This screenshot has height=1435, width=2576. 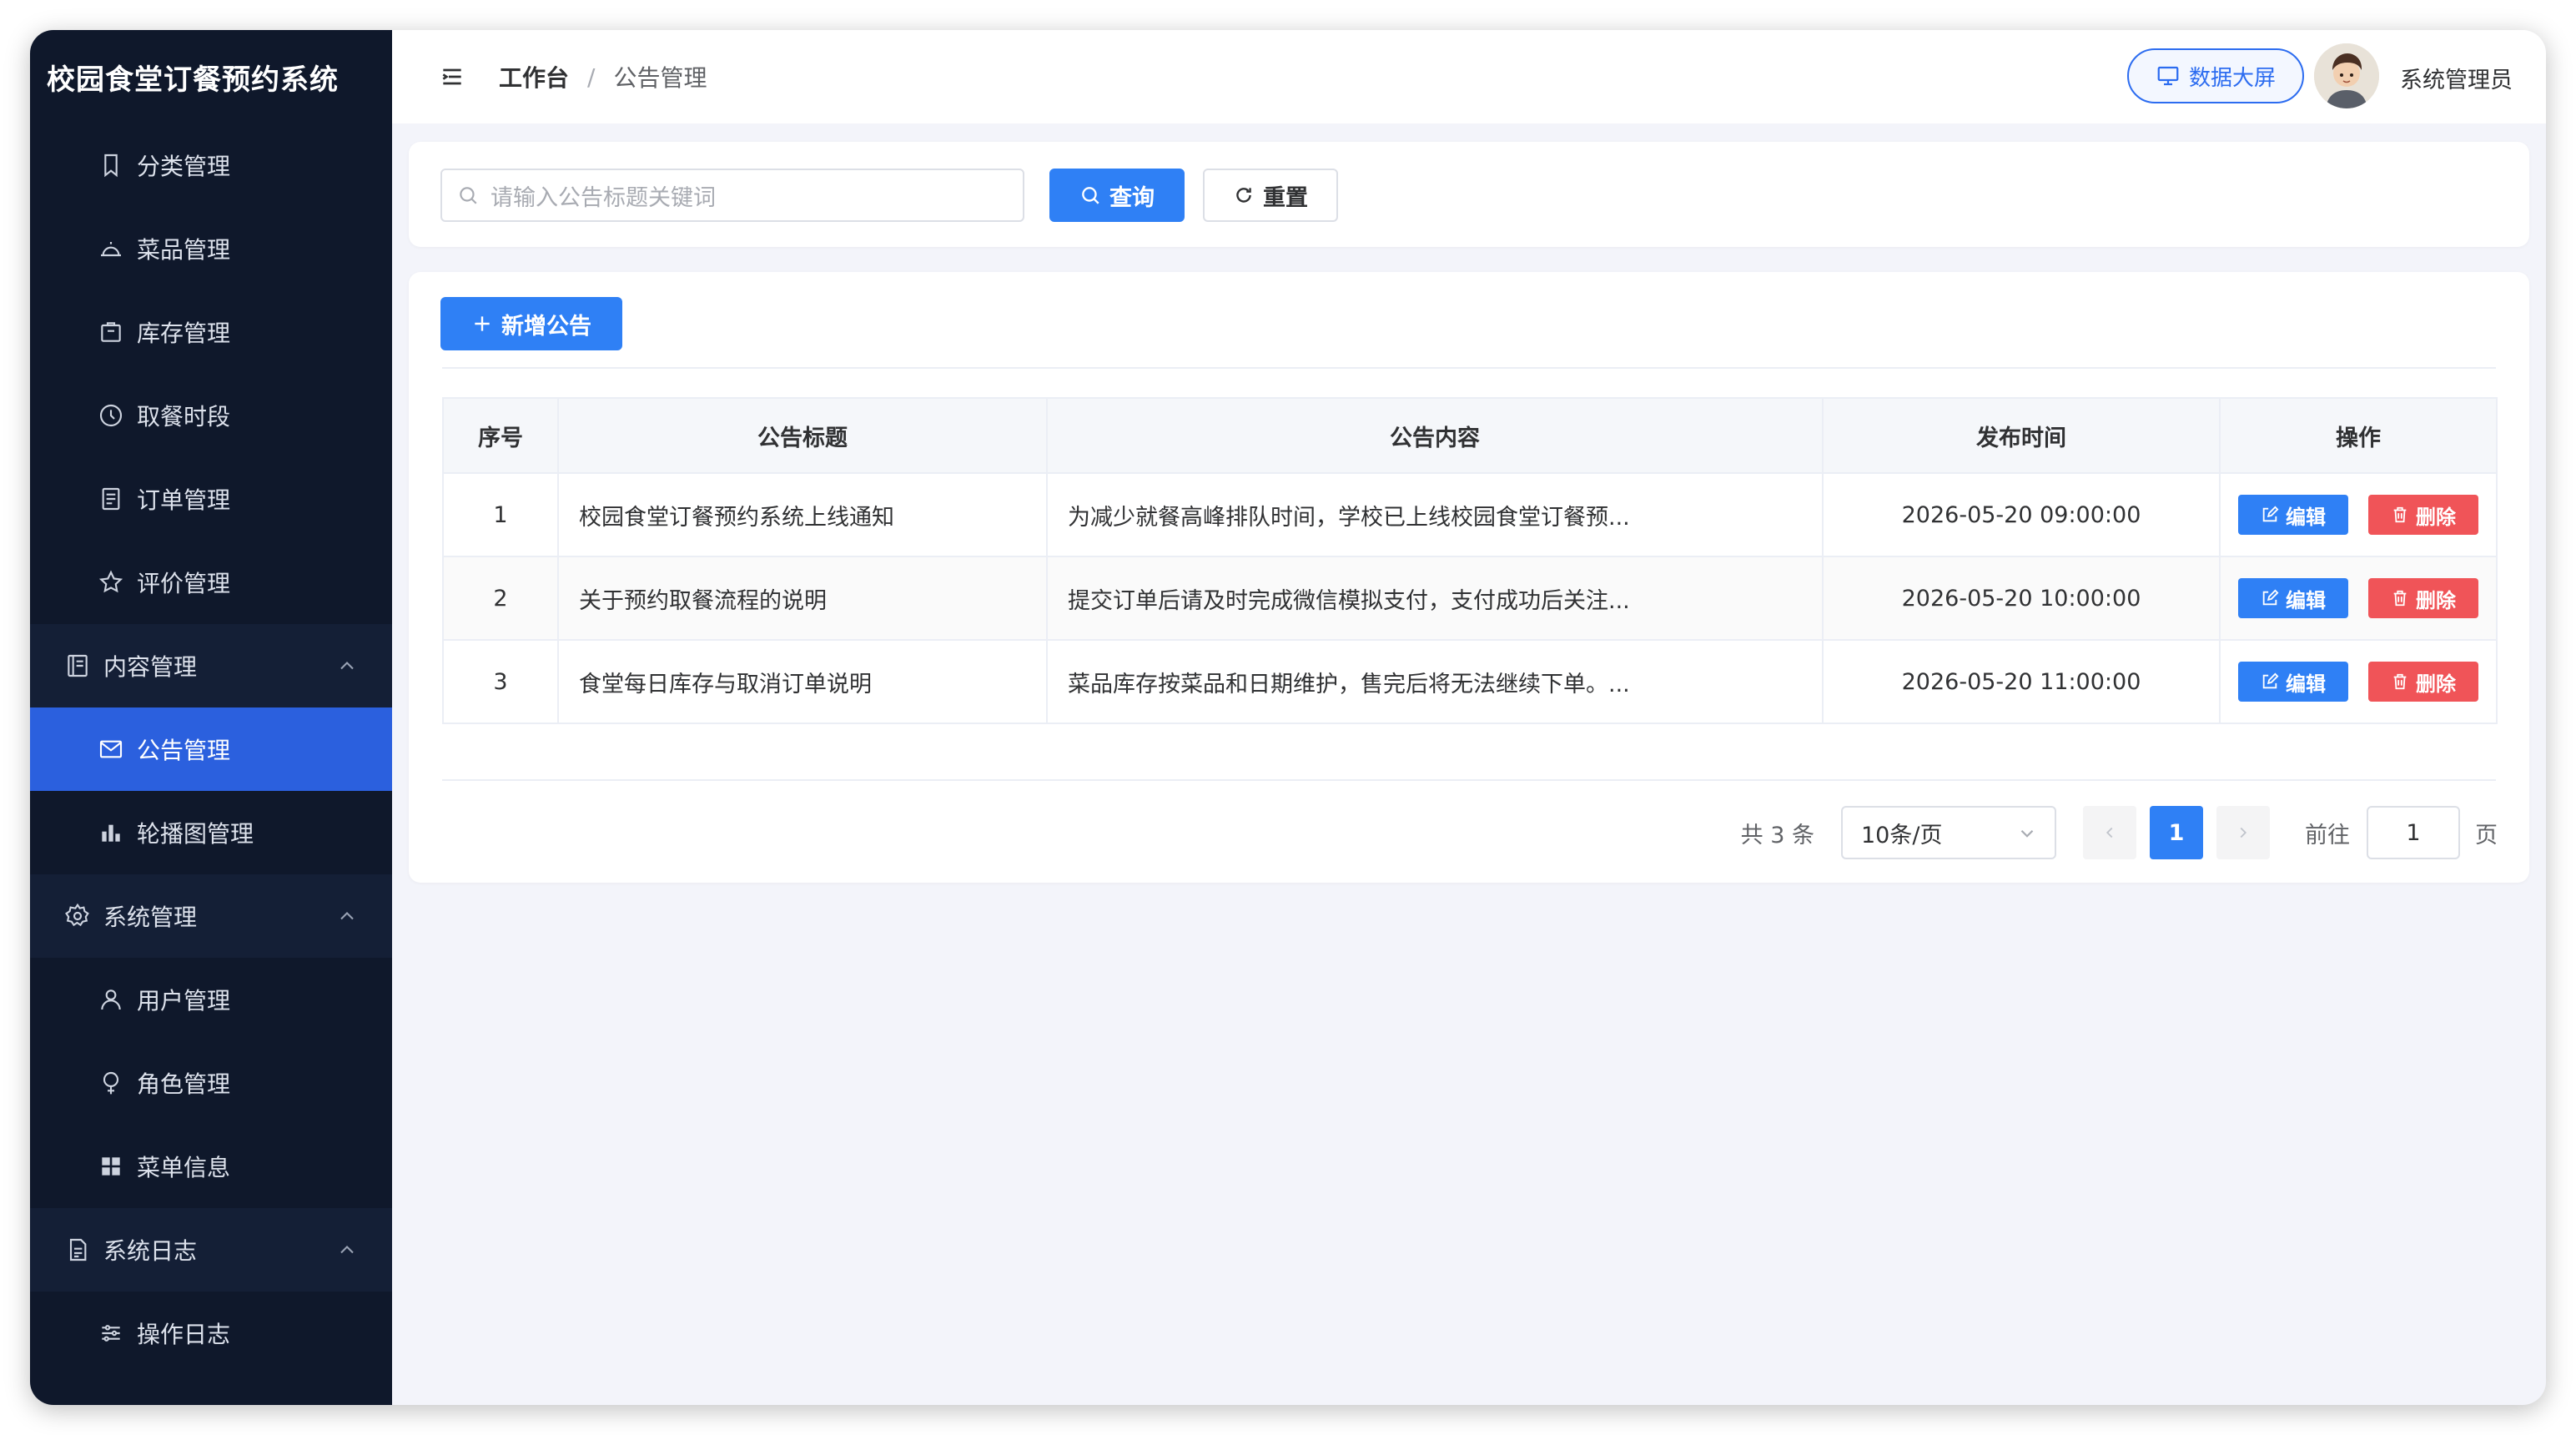 What do you see at coordinates (211, 1333) in the screenshot?
I see `sidebar-item-operation-log: 操作日志` at bounding box center [211, 1333].